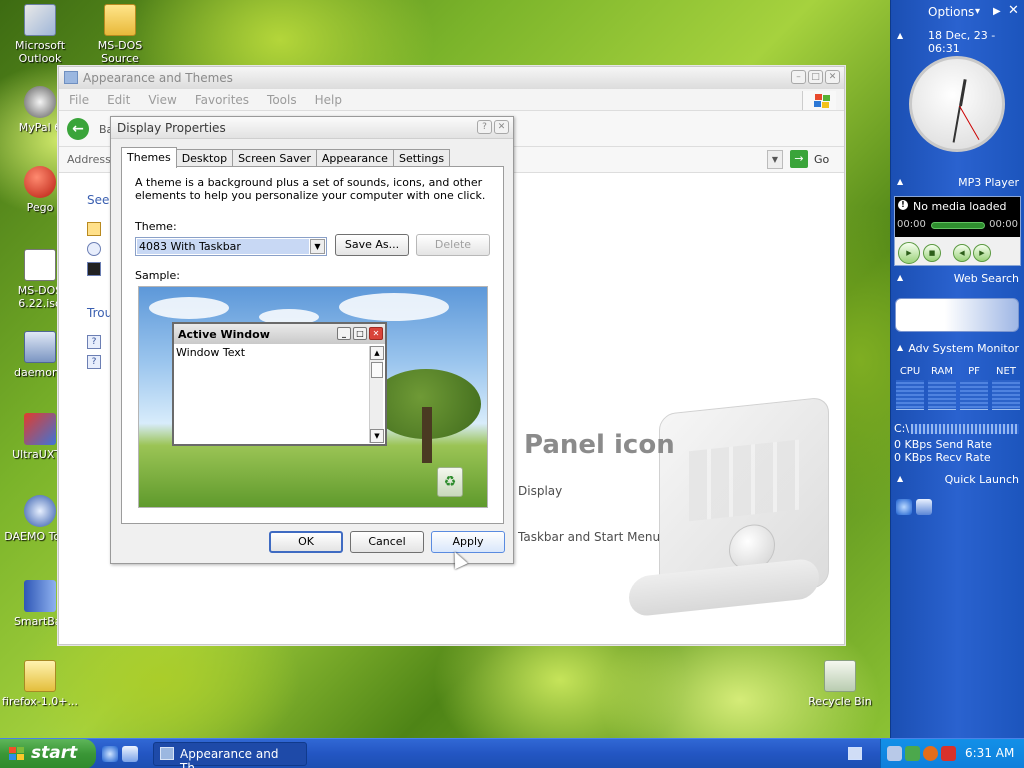  What do you see at coordinates (156, 226) in the screenshot?
I see `theme-label: Theme:` at bounding box center [156, 226].